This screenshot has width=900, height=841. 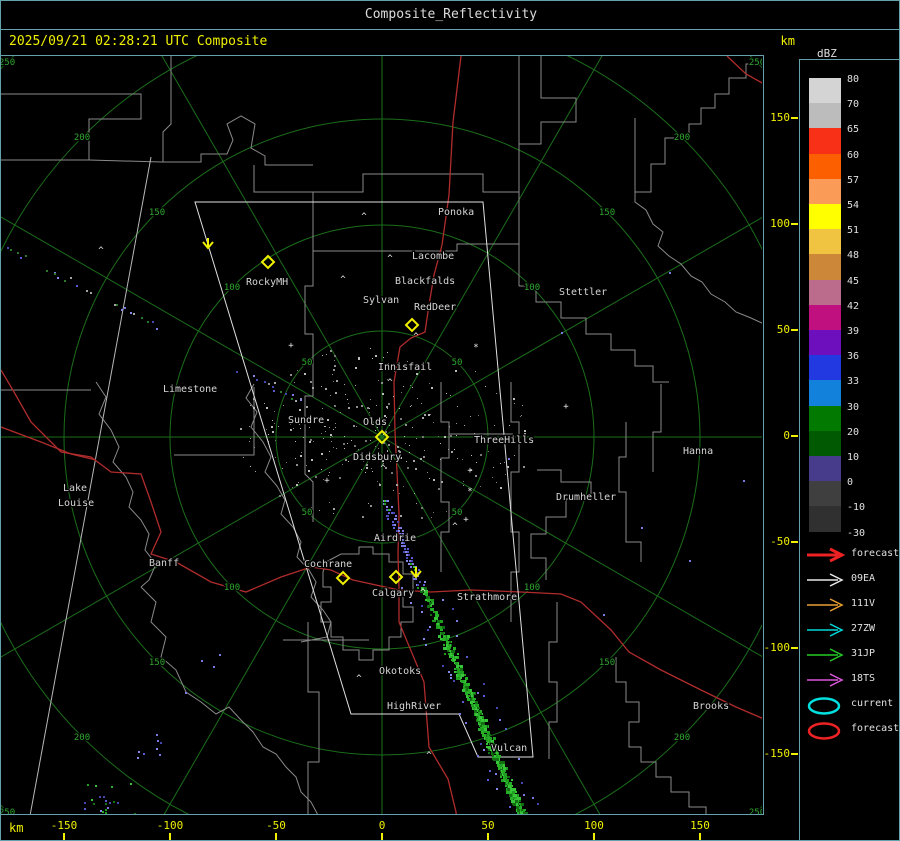 I want to click on colorbar-tick-label: 39, so click(x=853, y=331).